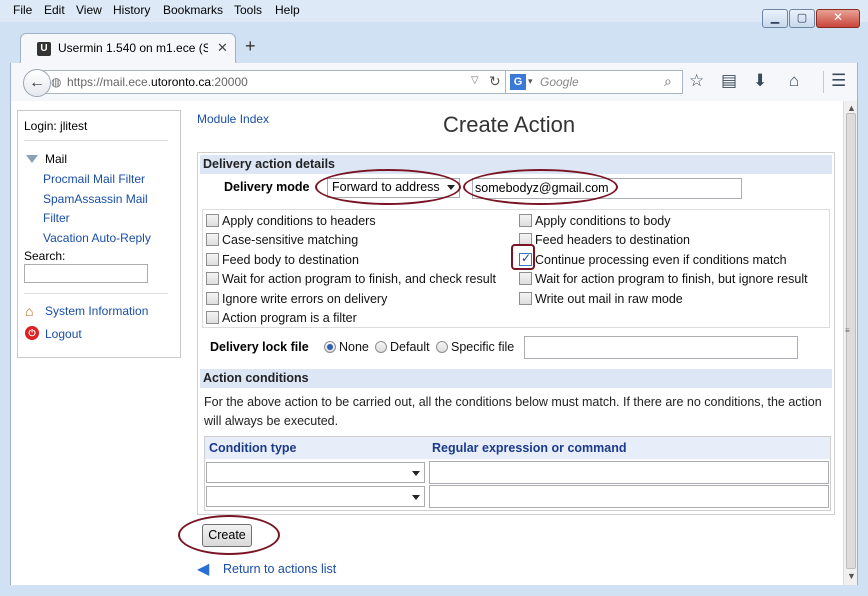  Describe the element at coordinates (604, 240) in the screenshot. I see `opt-feed-headers: Feed headers to destination` at that location.